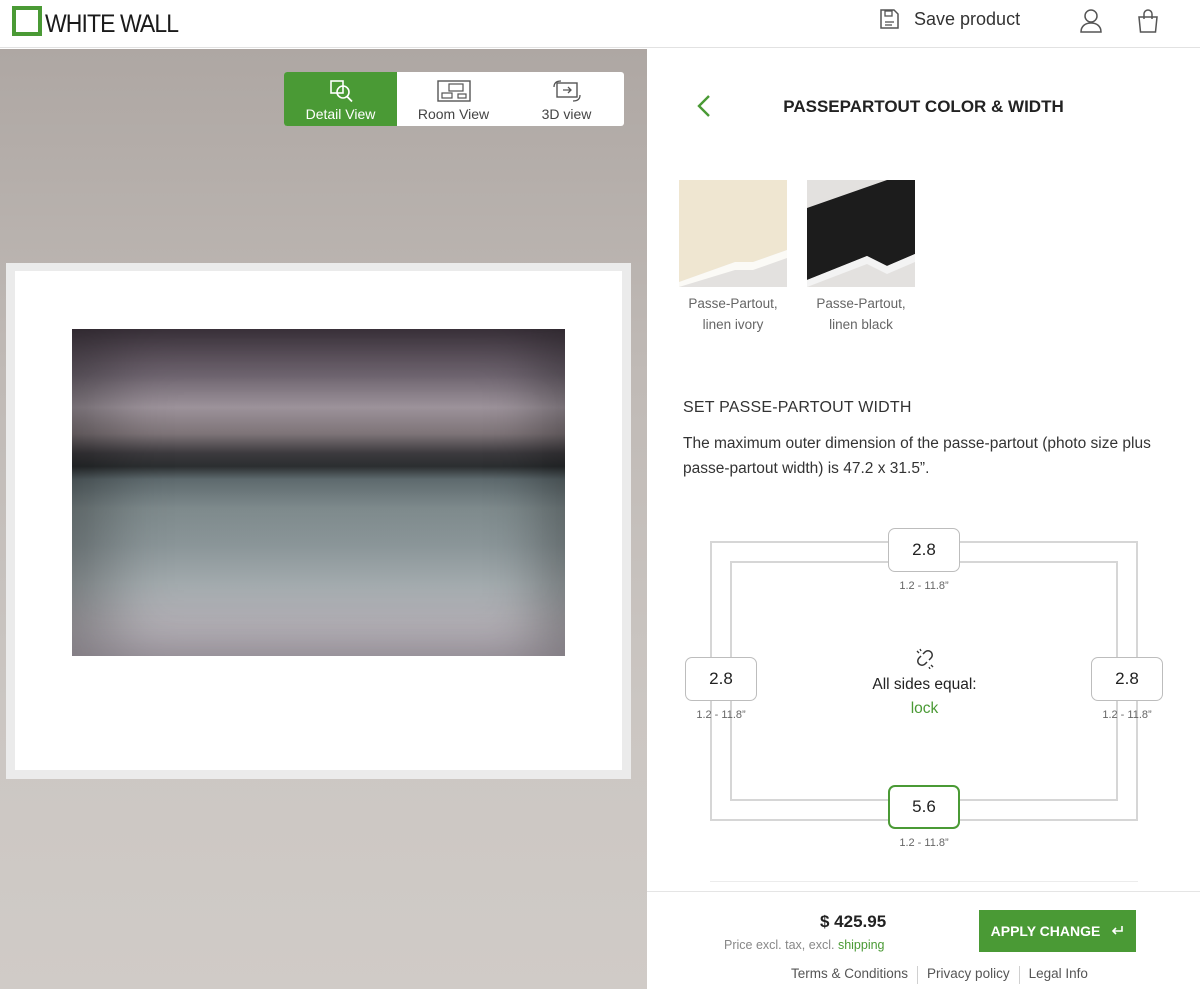 The image size is (1200, 989). What do you see at coordinates (453, 91) in the screenshot?
I see `room-view-icon` at bounding box center [453, 91].